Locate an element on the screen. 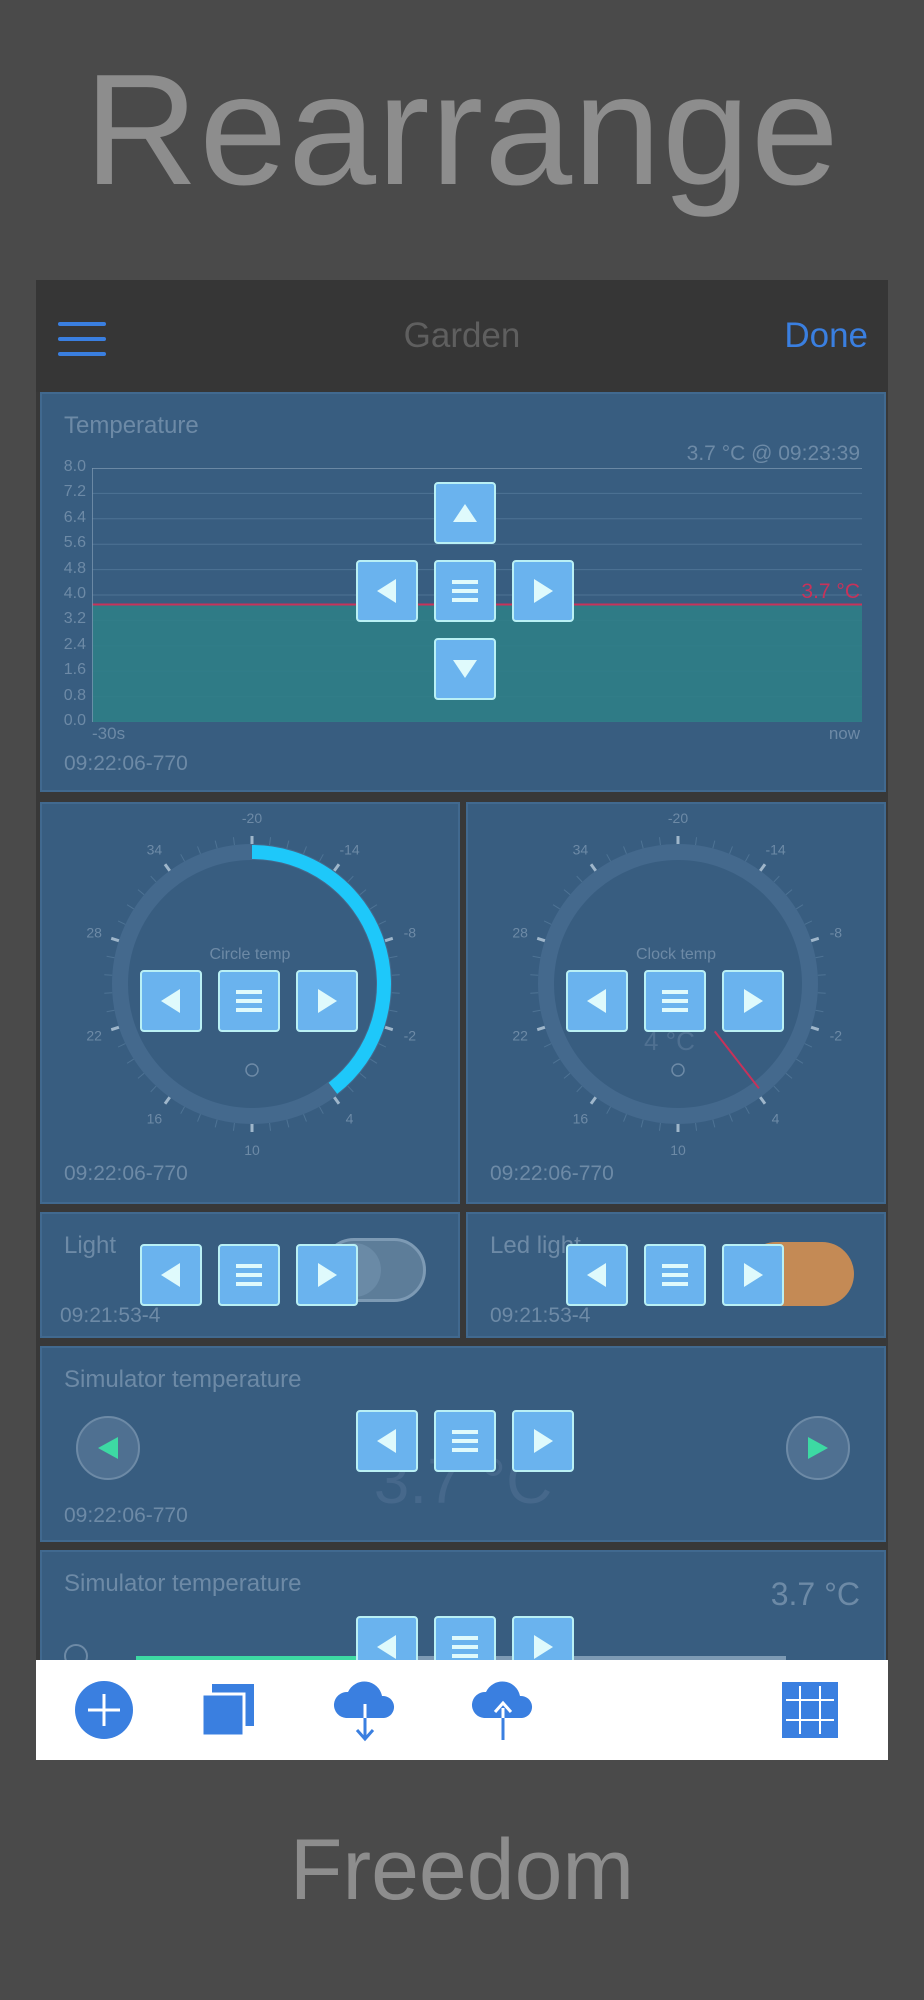  y-tick-label: 6.4 is located at coordinates (74, 517).